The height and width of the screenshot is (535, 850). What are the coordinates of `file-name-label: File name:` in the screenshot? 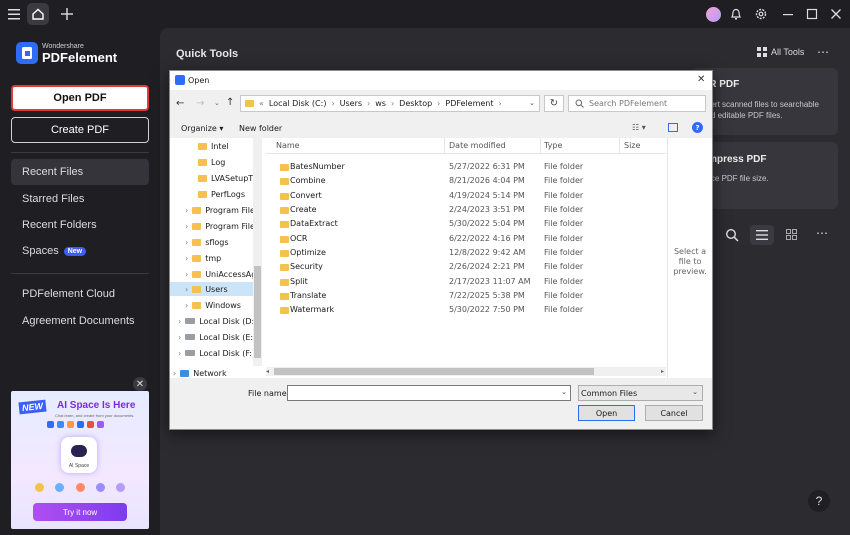 It's located at (269, 393).